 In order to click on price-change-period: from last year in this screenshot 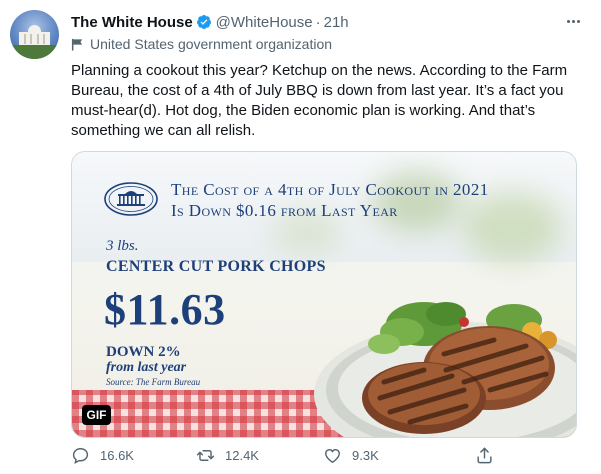, I will do `click(146, 367)`.